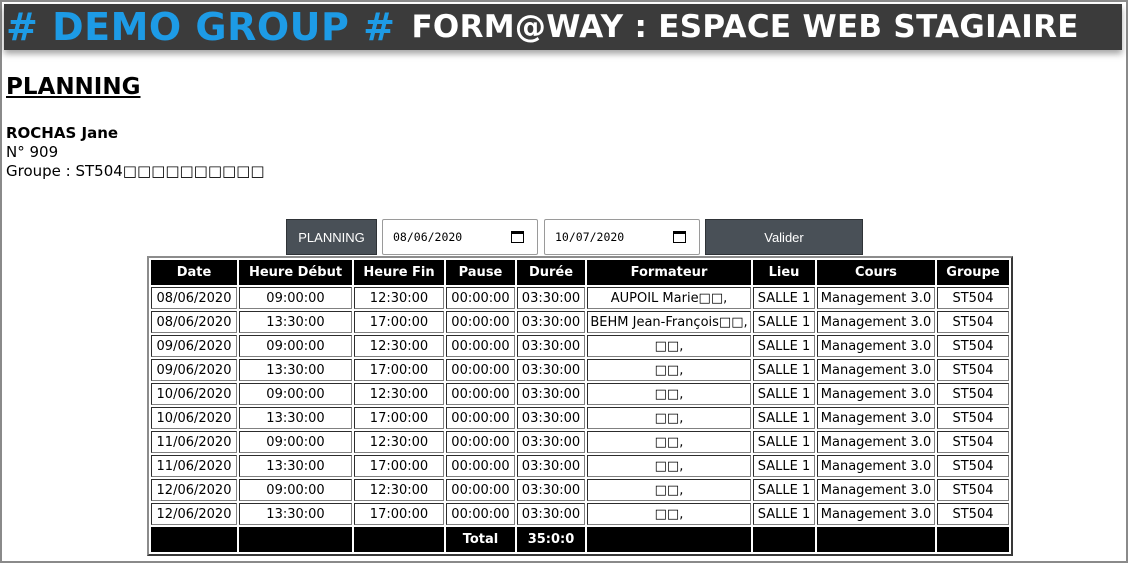 This screenshot has width=1128, height=563. What do you see at coordinates (784, 237) in the screenshot?
I see `submit-button: Valider` at bounding box center [784, 237].